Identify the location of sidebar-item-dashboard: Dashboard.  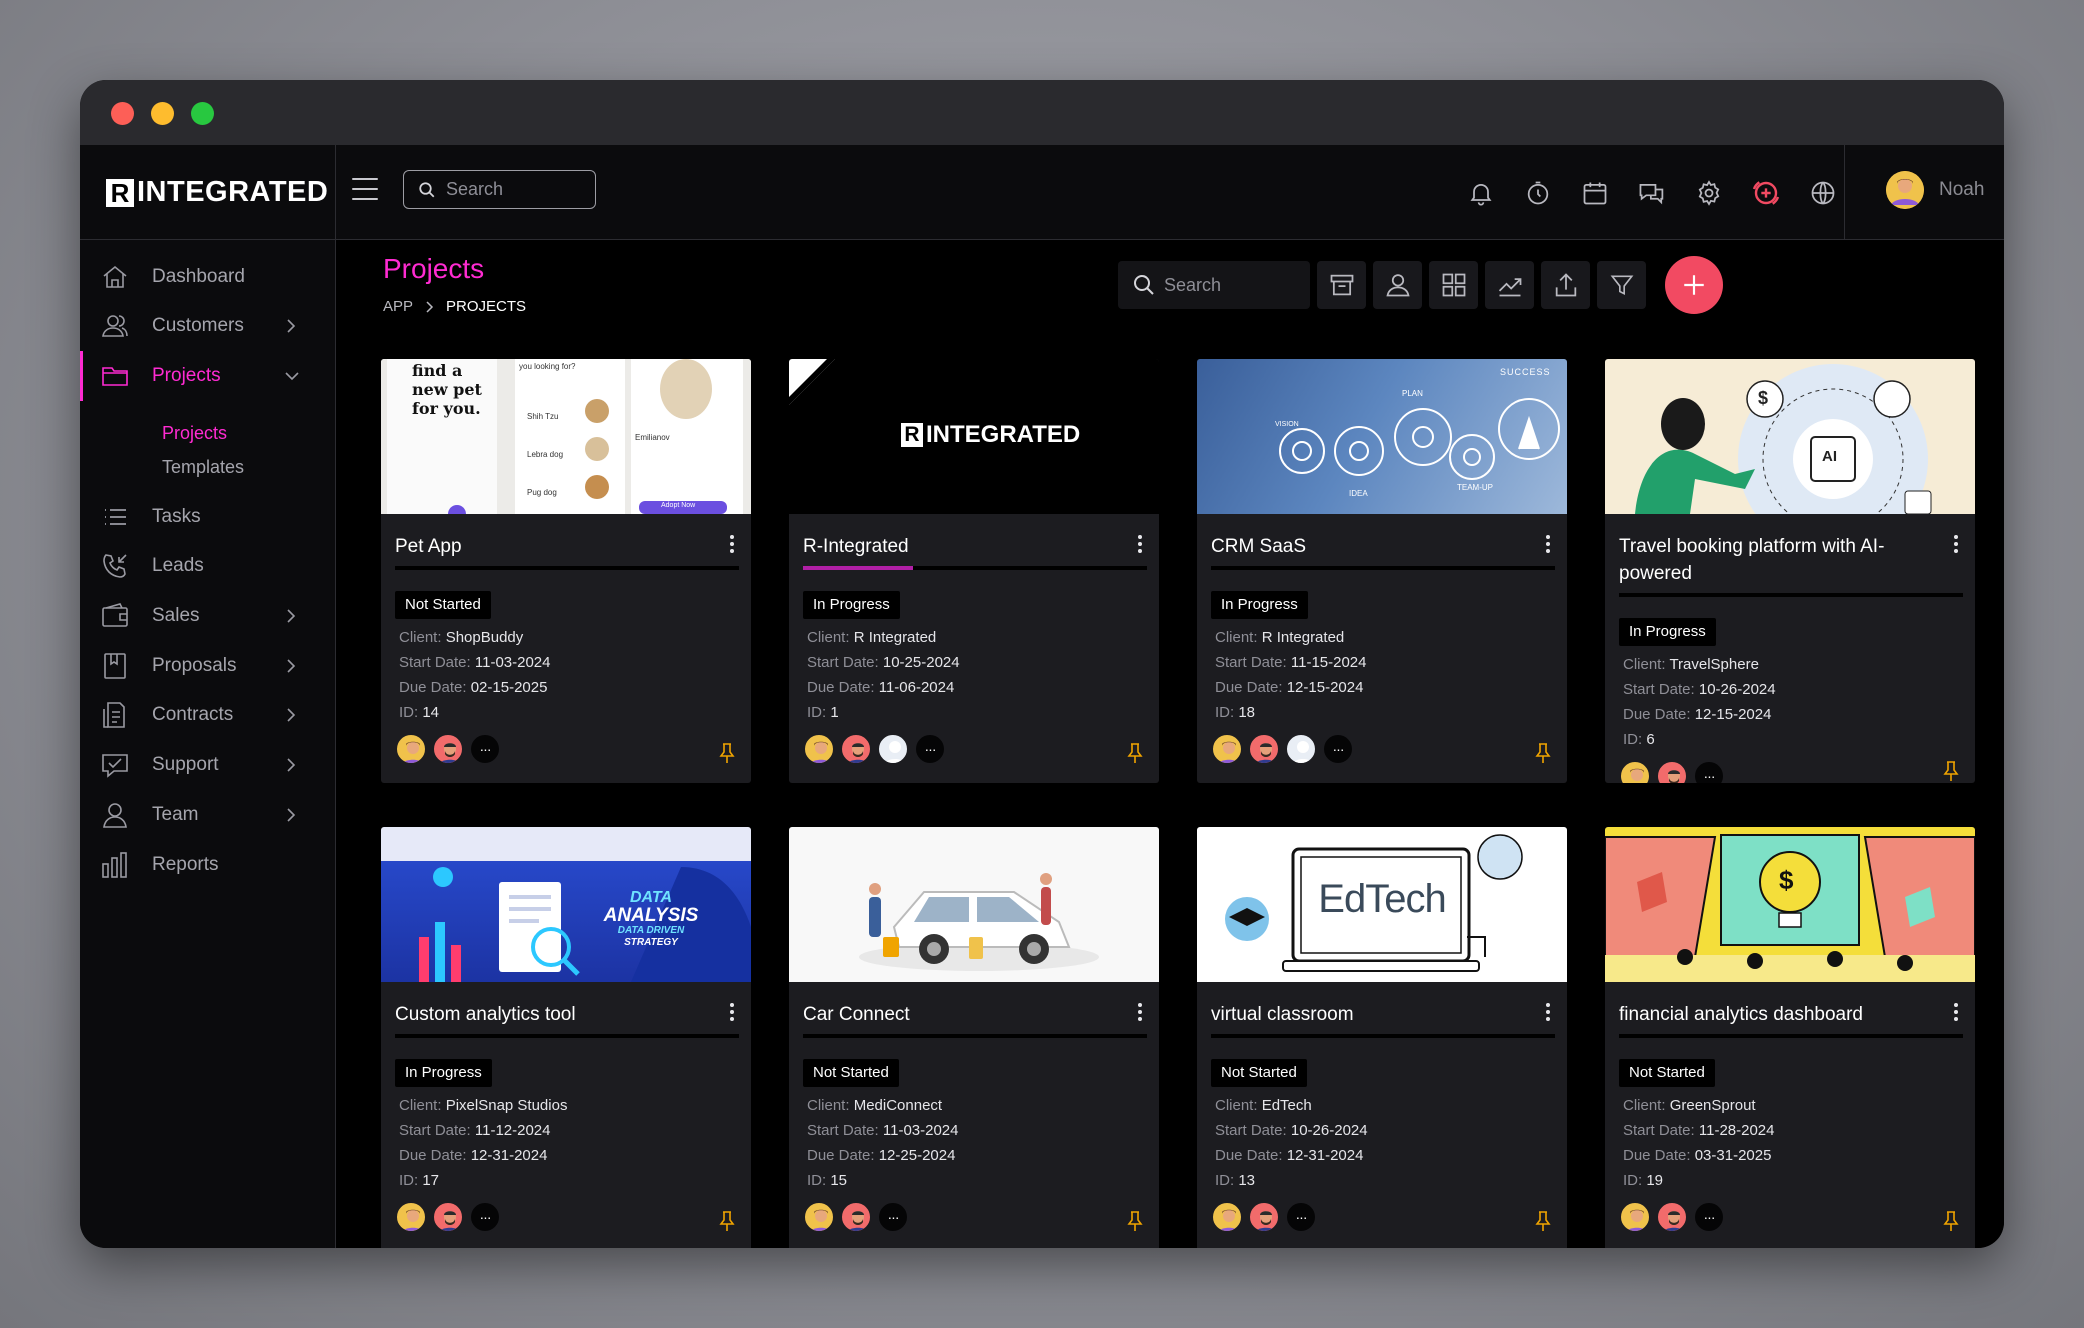
(208, 277).